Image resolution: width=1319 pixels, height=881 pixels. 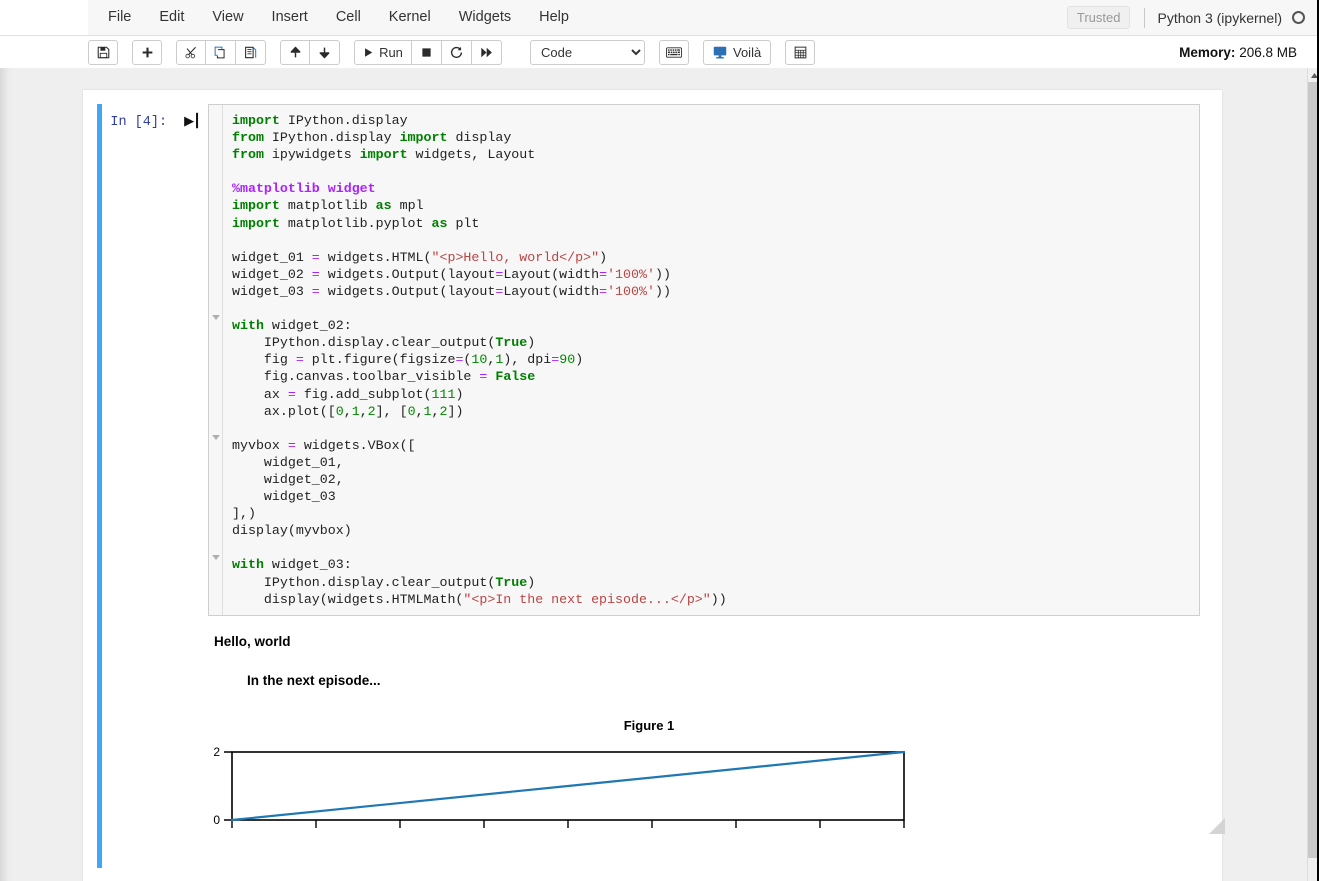 I want to click on memory-value: 206.8 MB, so click(x=1268, y=52).